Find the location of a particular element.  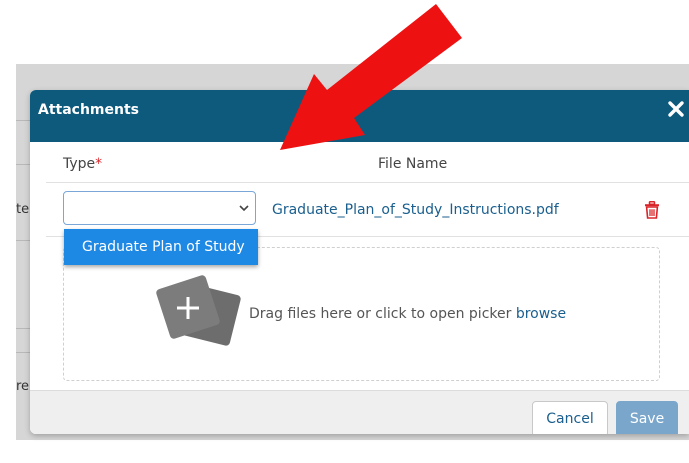

required-asterisk: * is located at coordinates (99, 164).